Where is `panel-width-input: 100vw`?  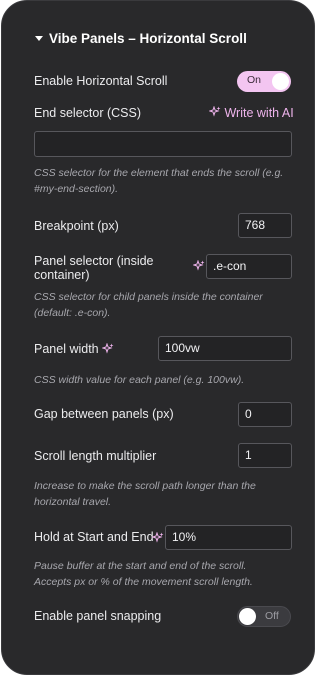 panel-width-input: 100vw is located at coordinates (225, 348).